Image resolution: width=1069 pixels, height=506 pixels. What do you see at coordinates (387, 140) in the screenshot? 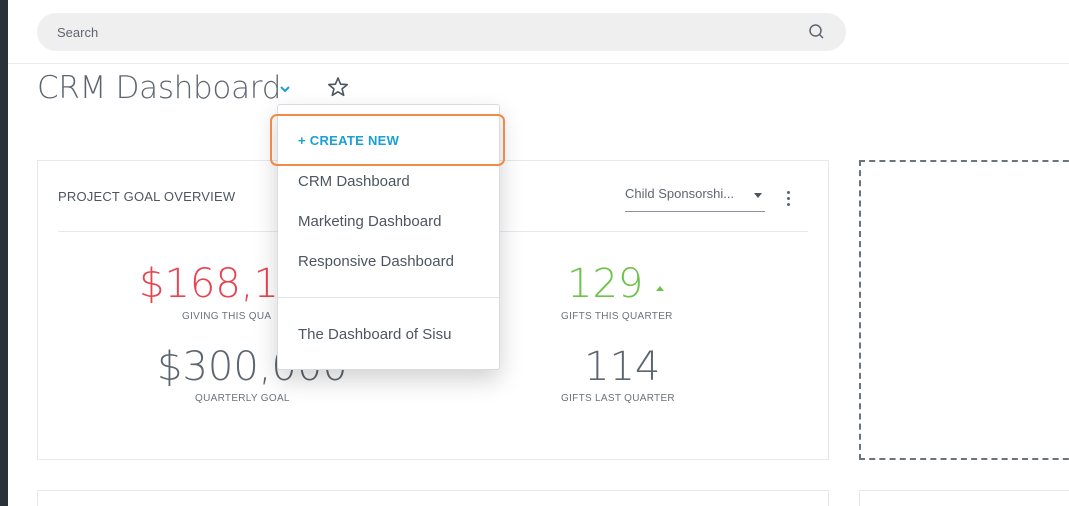
I see `highlight-box` at bounding box center [387, 140].